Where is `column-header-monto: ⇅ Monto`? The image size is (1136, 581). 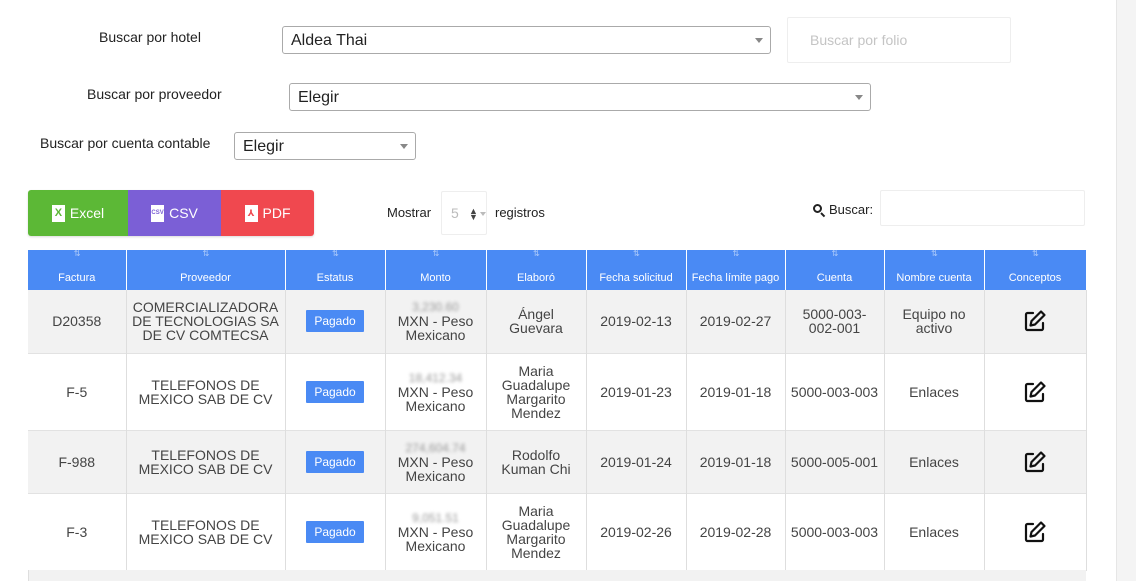 column-header-monto: ⇅ Monto is located at coordinates (436, 269).